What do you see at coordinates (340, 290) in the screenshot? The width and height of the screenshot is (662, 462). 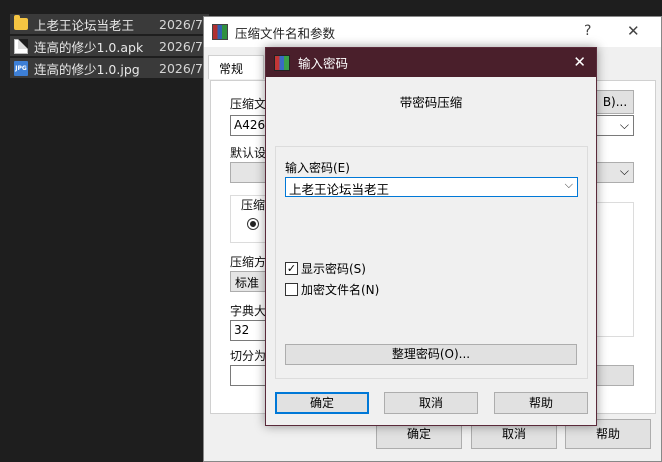 I see `encrypt-filenames-label: 加密文件名(N)` at bounding box center [340, 290].